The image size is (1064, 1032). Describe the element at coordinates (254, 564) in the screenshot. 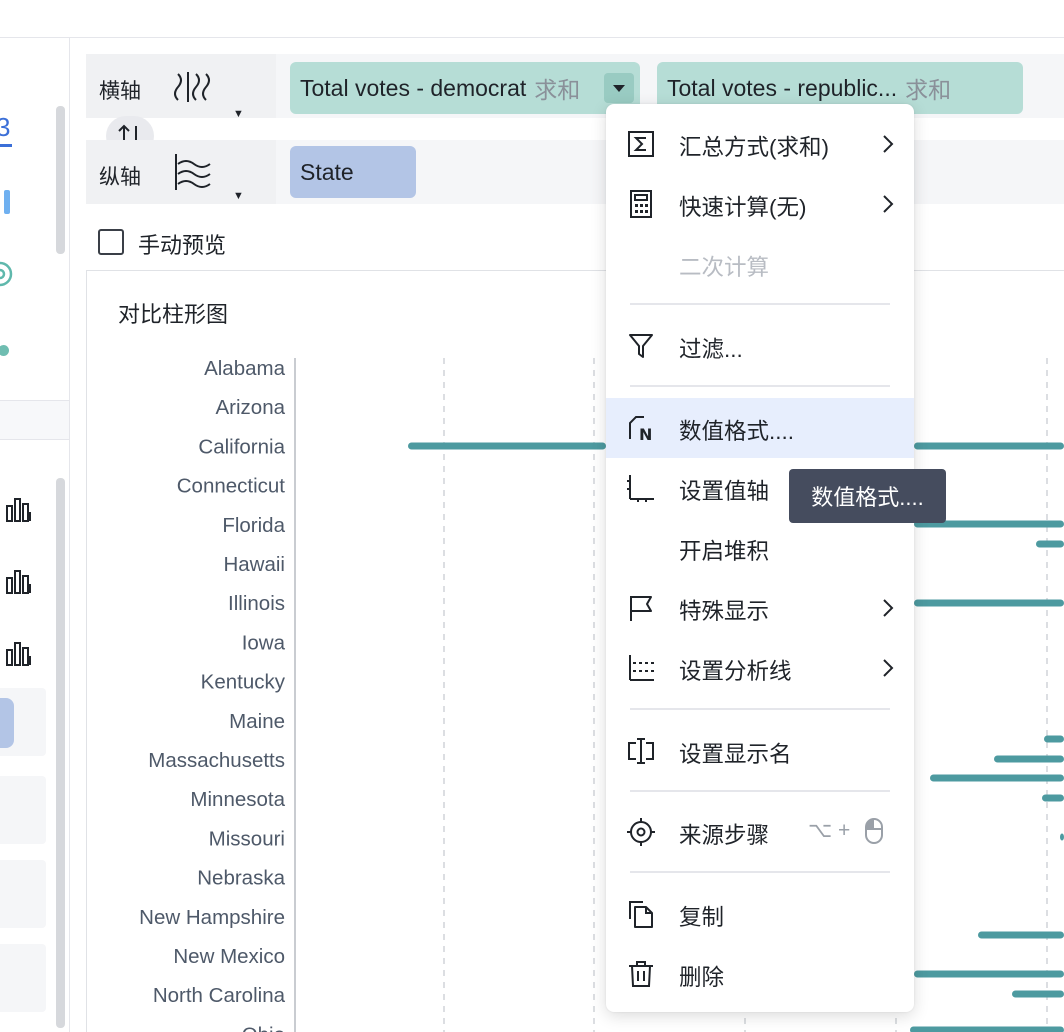

I see `category-tick-label: Hawaii` at that location.